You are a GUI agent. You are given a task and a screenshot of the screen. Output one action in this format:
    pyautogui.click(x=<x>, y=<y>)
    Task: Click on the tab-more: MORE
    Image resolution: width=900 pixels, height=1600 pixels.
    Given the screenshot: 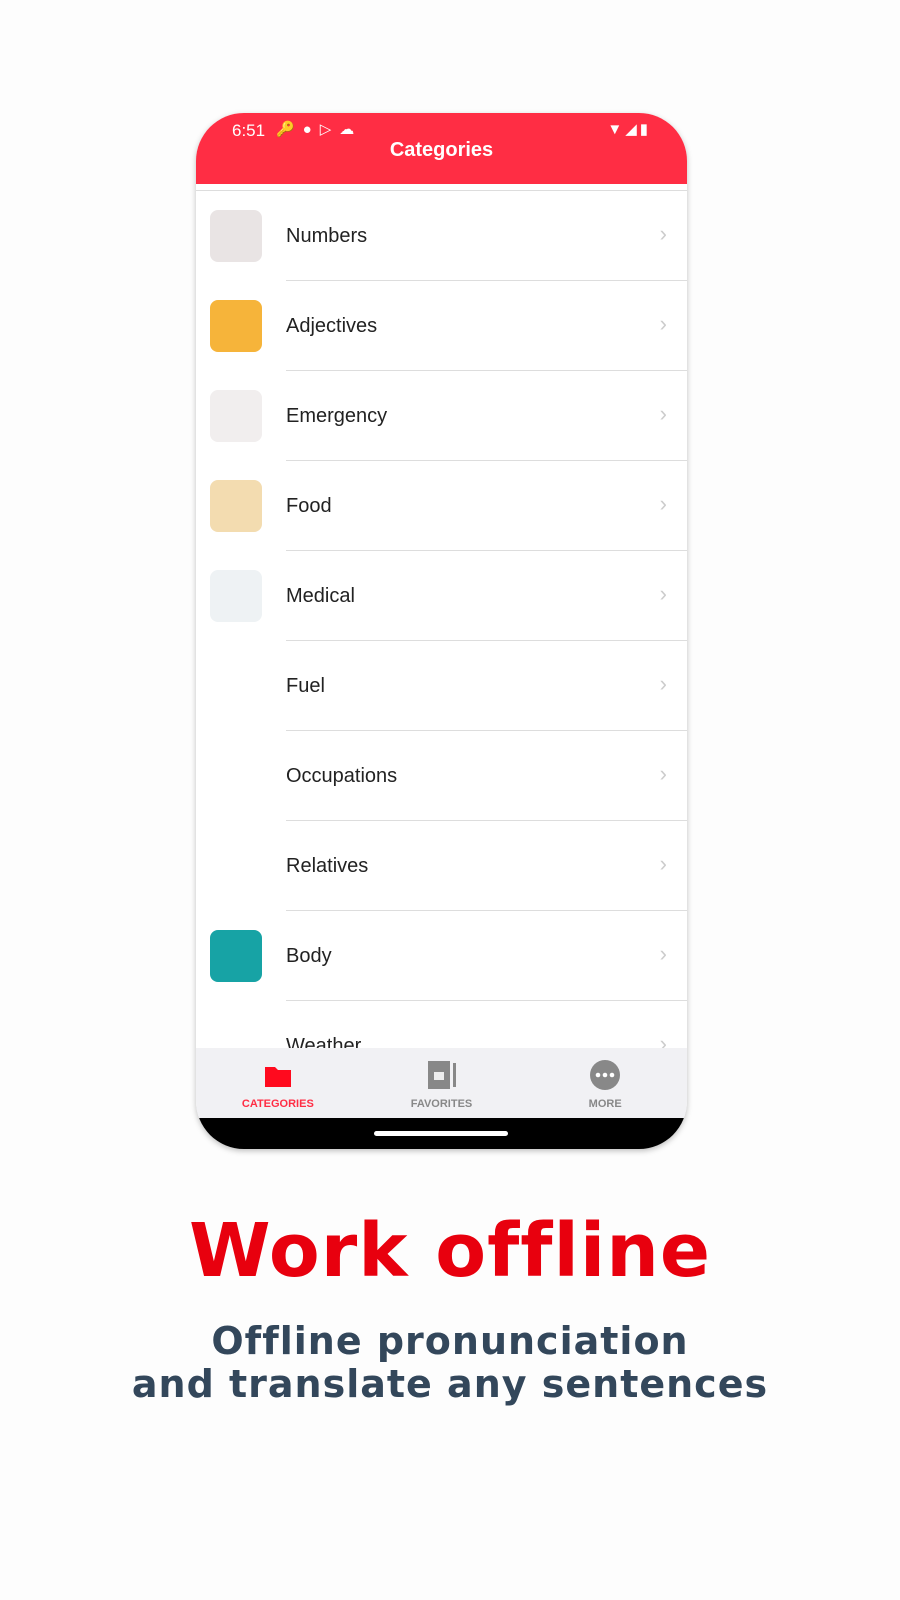 What is the action you would take?
    pyautogui.click(x=605, y=1083)
    